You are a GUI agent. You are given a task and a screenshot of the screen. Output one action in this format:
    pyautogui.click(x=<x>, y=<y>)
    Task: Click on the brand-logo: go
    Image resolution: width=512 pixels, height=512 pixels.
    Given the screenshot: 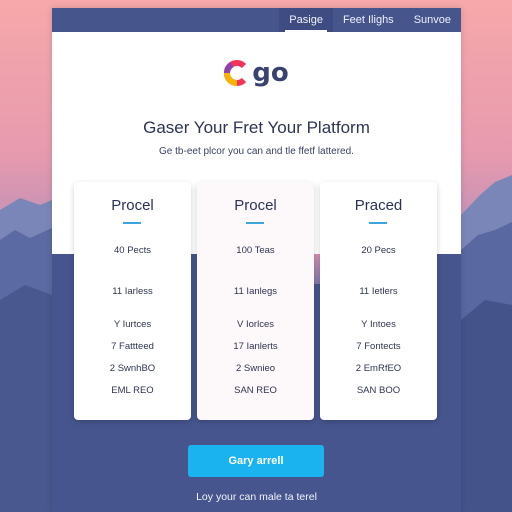 What is the action you would take?
    pyautogui.click(x=256, y=73)
    